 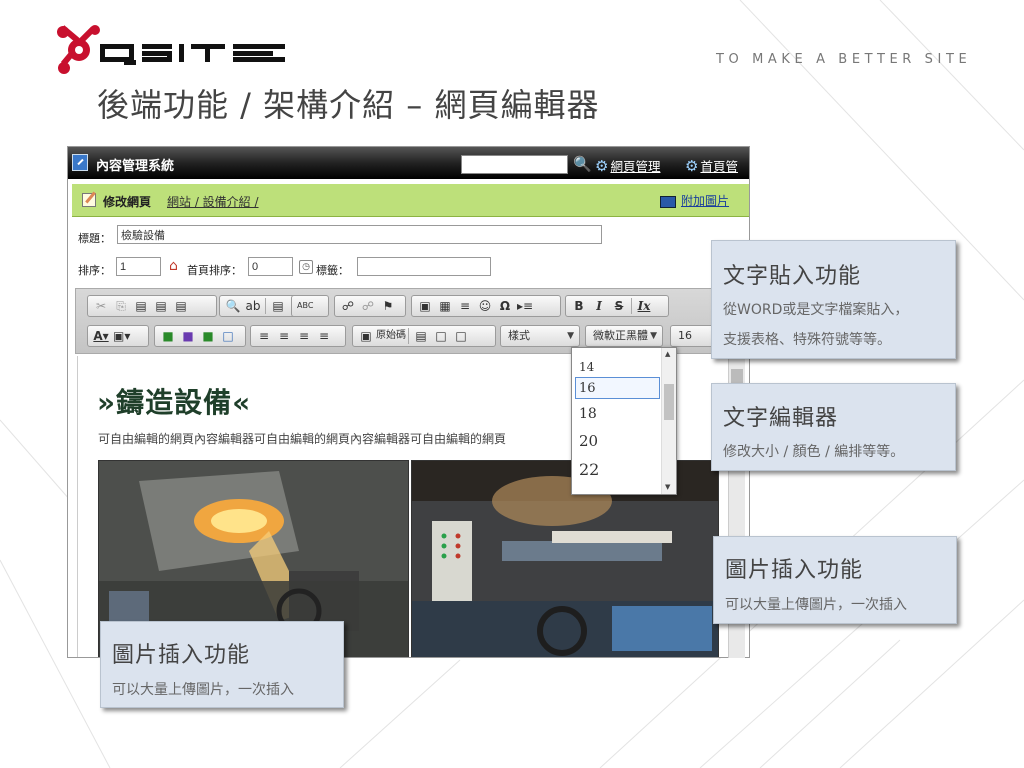 What do you see at coordinates (844, 59) in the screenshot?
I see `tagline: TO MAKE A BETTER SITE` at bounding box center [844, 59].